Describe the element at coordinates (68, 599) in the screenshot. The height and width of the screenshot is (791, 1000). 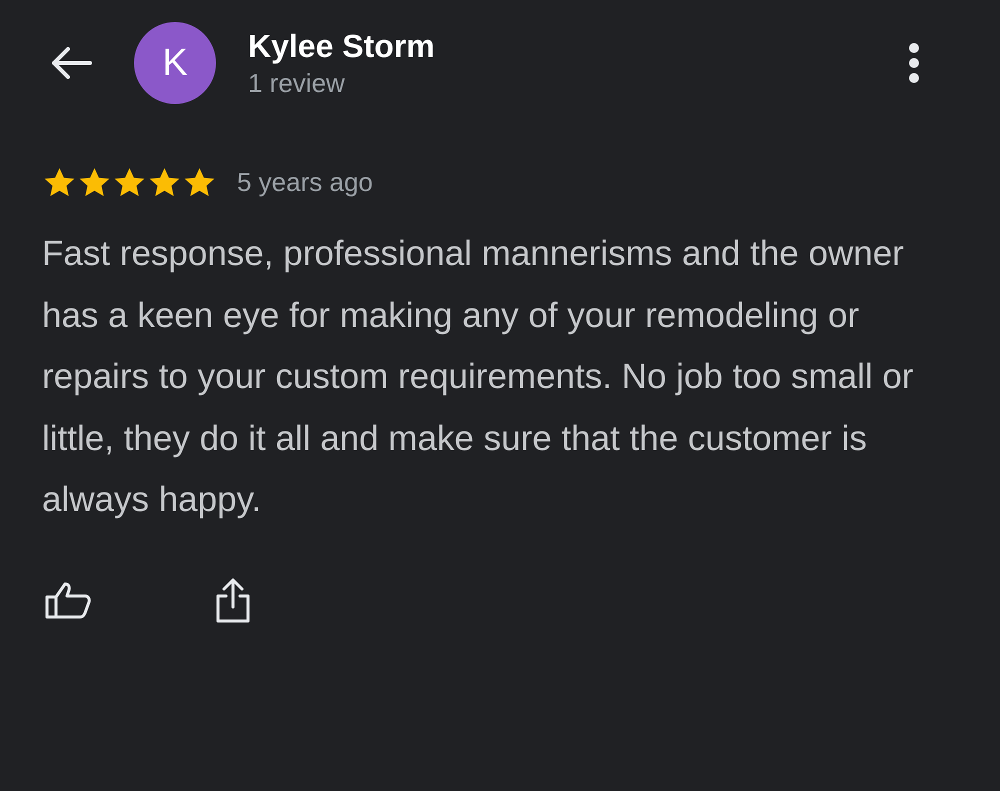
I see `thumbs-up-icon` at that location.